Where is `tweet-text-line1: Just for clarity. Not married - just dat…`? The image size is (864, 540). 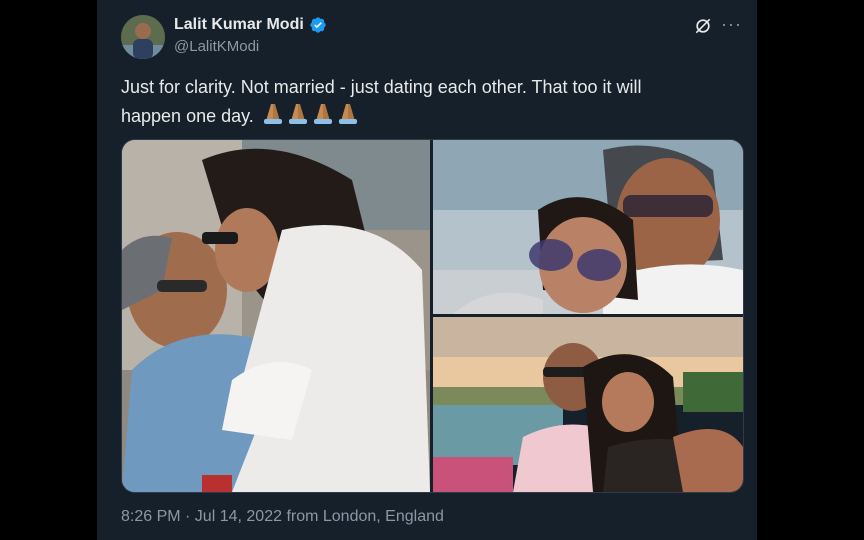
tweet-text-line1: Just for clarity. Not married - just dat… is located at coordinates (381, 87).